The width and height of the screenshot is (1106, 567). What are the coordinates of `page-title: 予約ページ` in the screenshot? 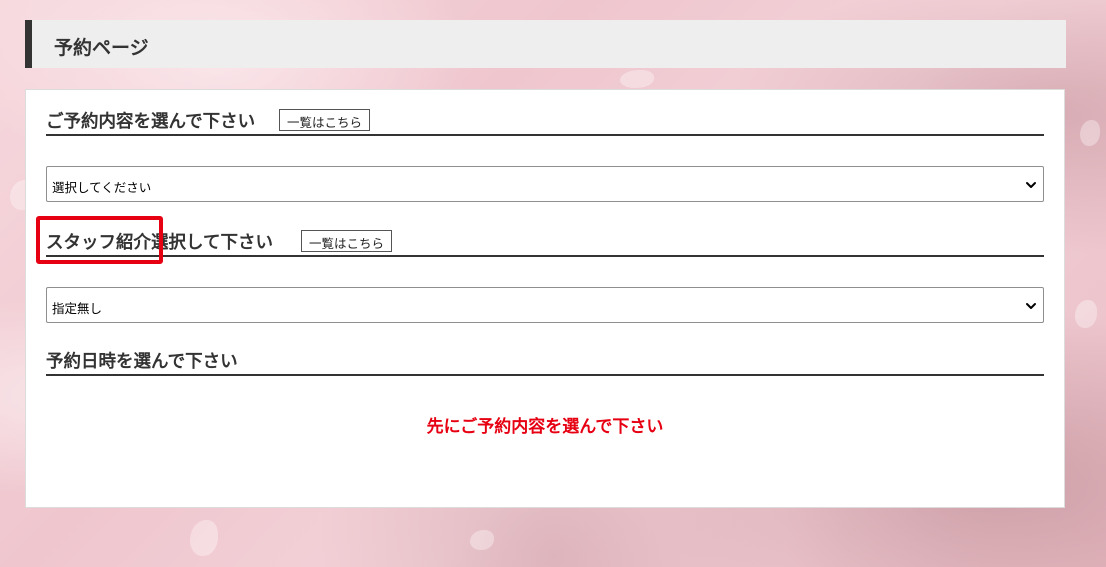 It's located at (101, 48).